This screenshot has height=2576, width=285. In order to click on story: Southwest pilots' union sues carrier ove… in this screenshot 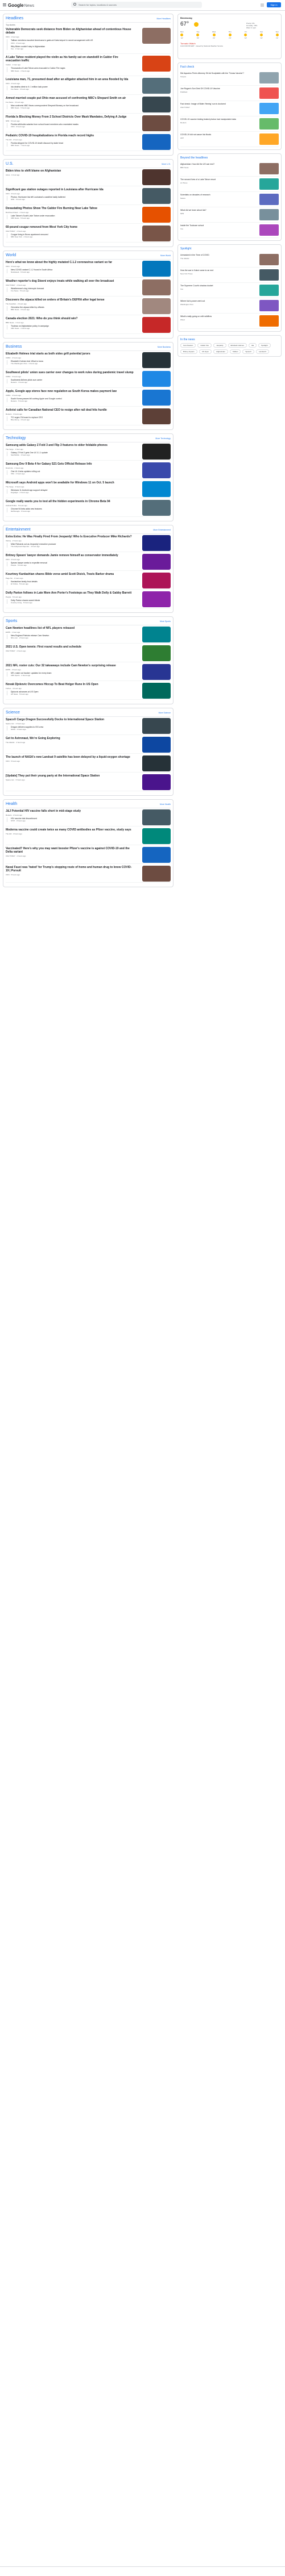, I will do `click(88, 379)`.